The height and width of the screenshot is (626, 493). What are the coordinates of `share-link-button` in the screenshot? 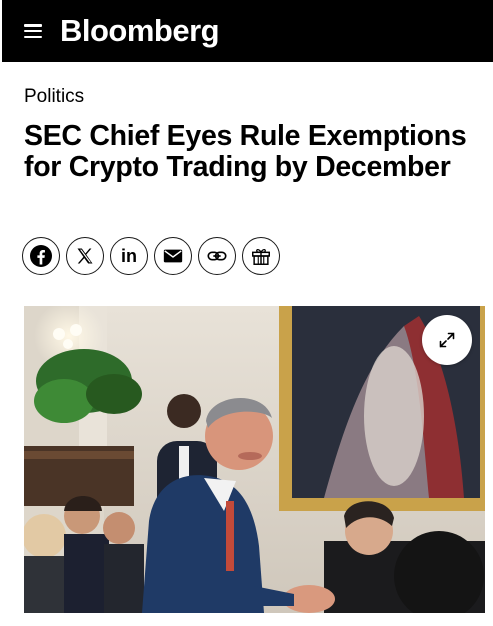 It's located at (217, 256).